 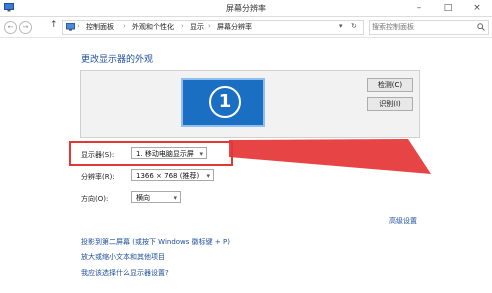 I want to click on advanced-settings-link: 高级设置, so click(x=403, y=221).